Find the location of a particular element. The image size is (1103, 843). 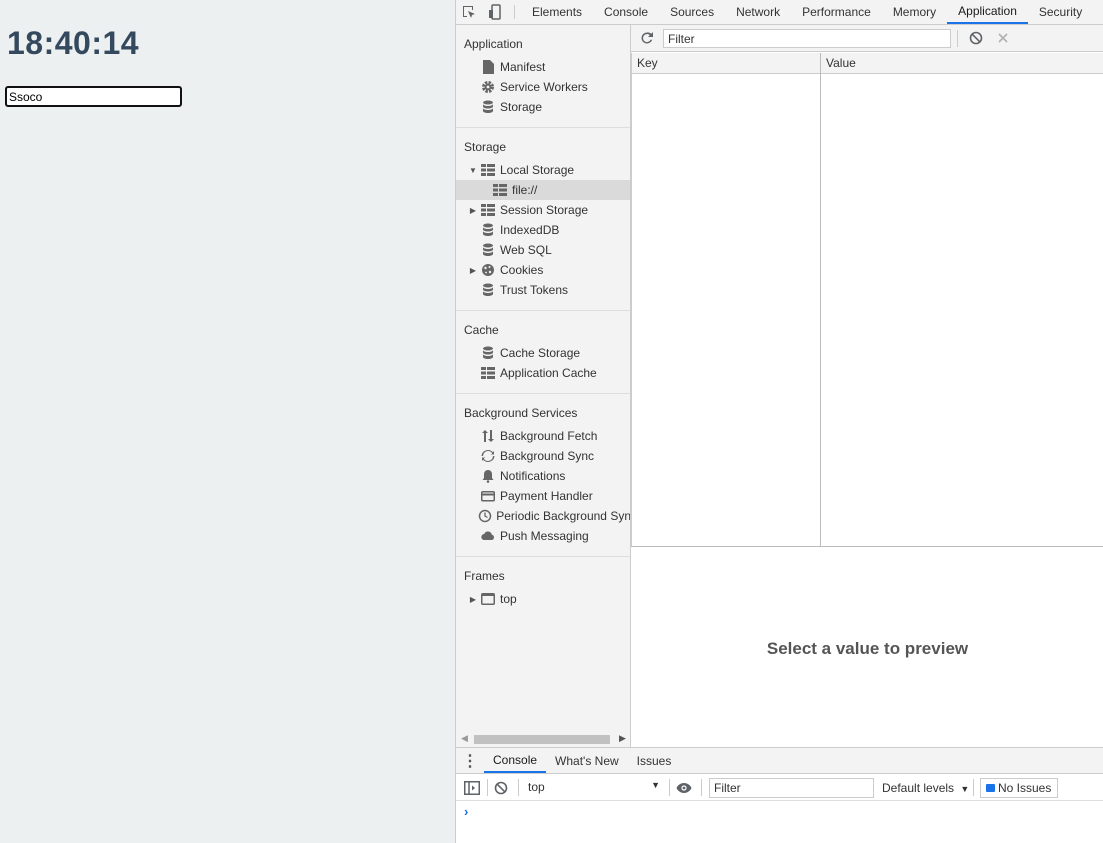

value-preview-pane: Select a value to preview is located at coordinates (867, 647).